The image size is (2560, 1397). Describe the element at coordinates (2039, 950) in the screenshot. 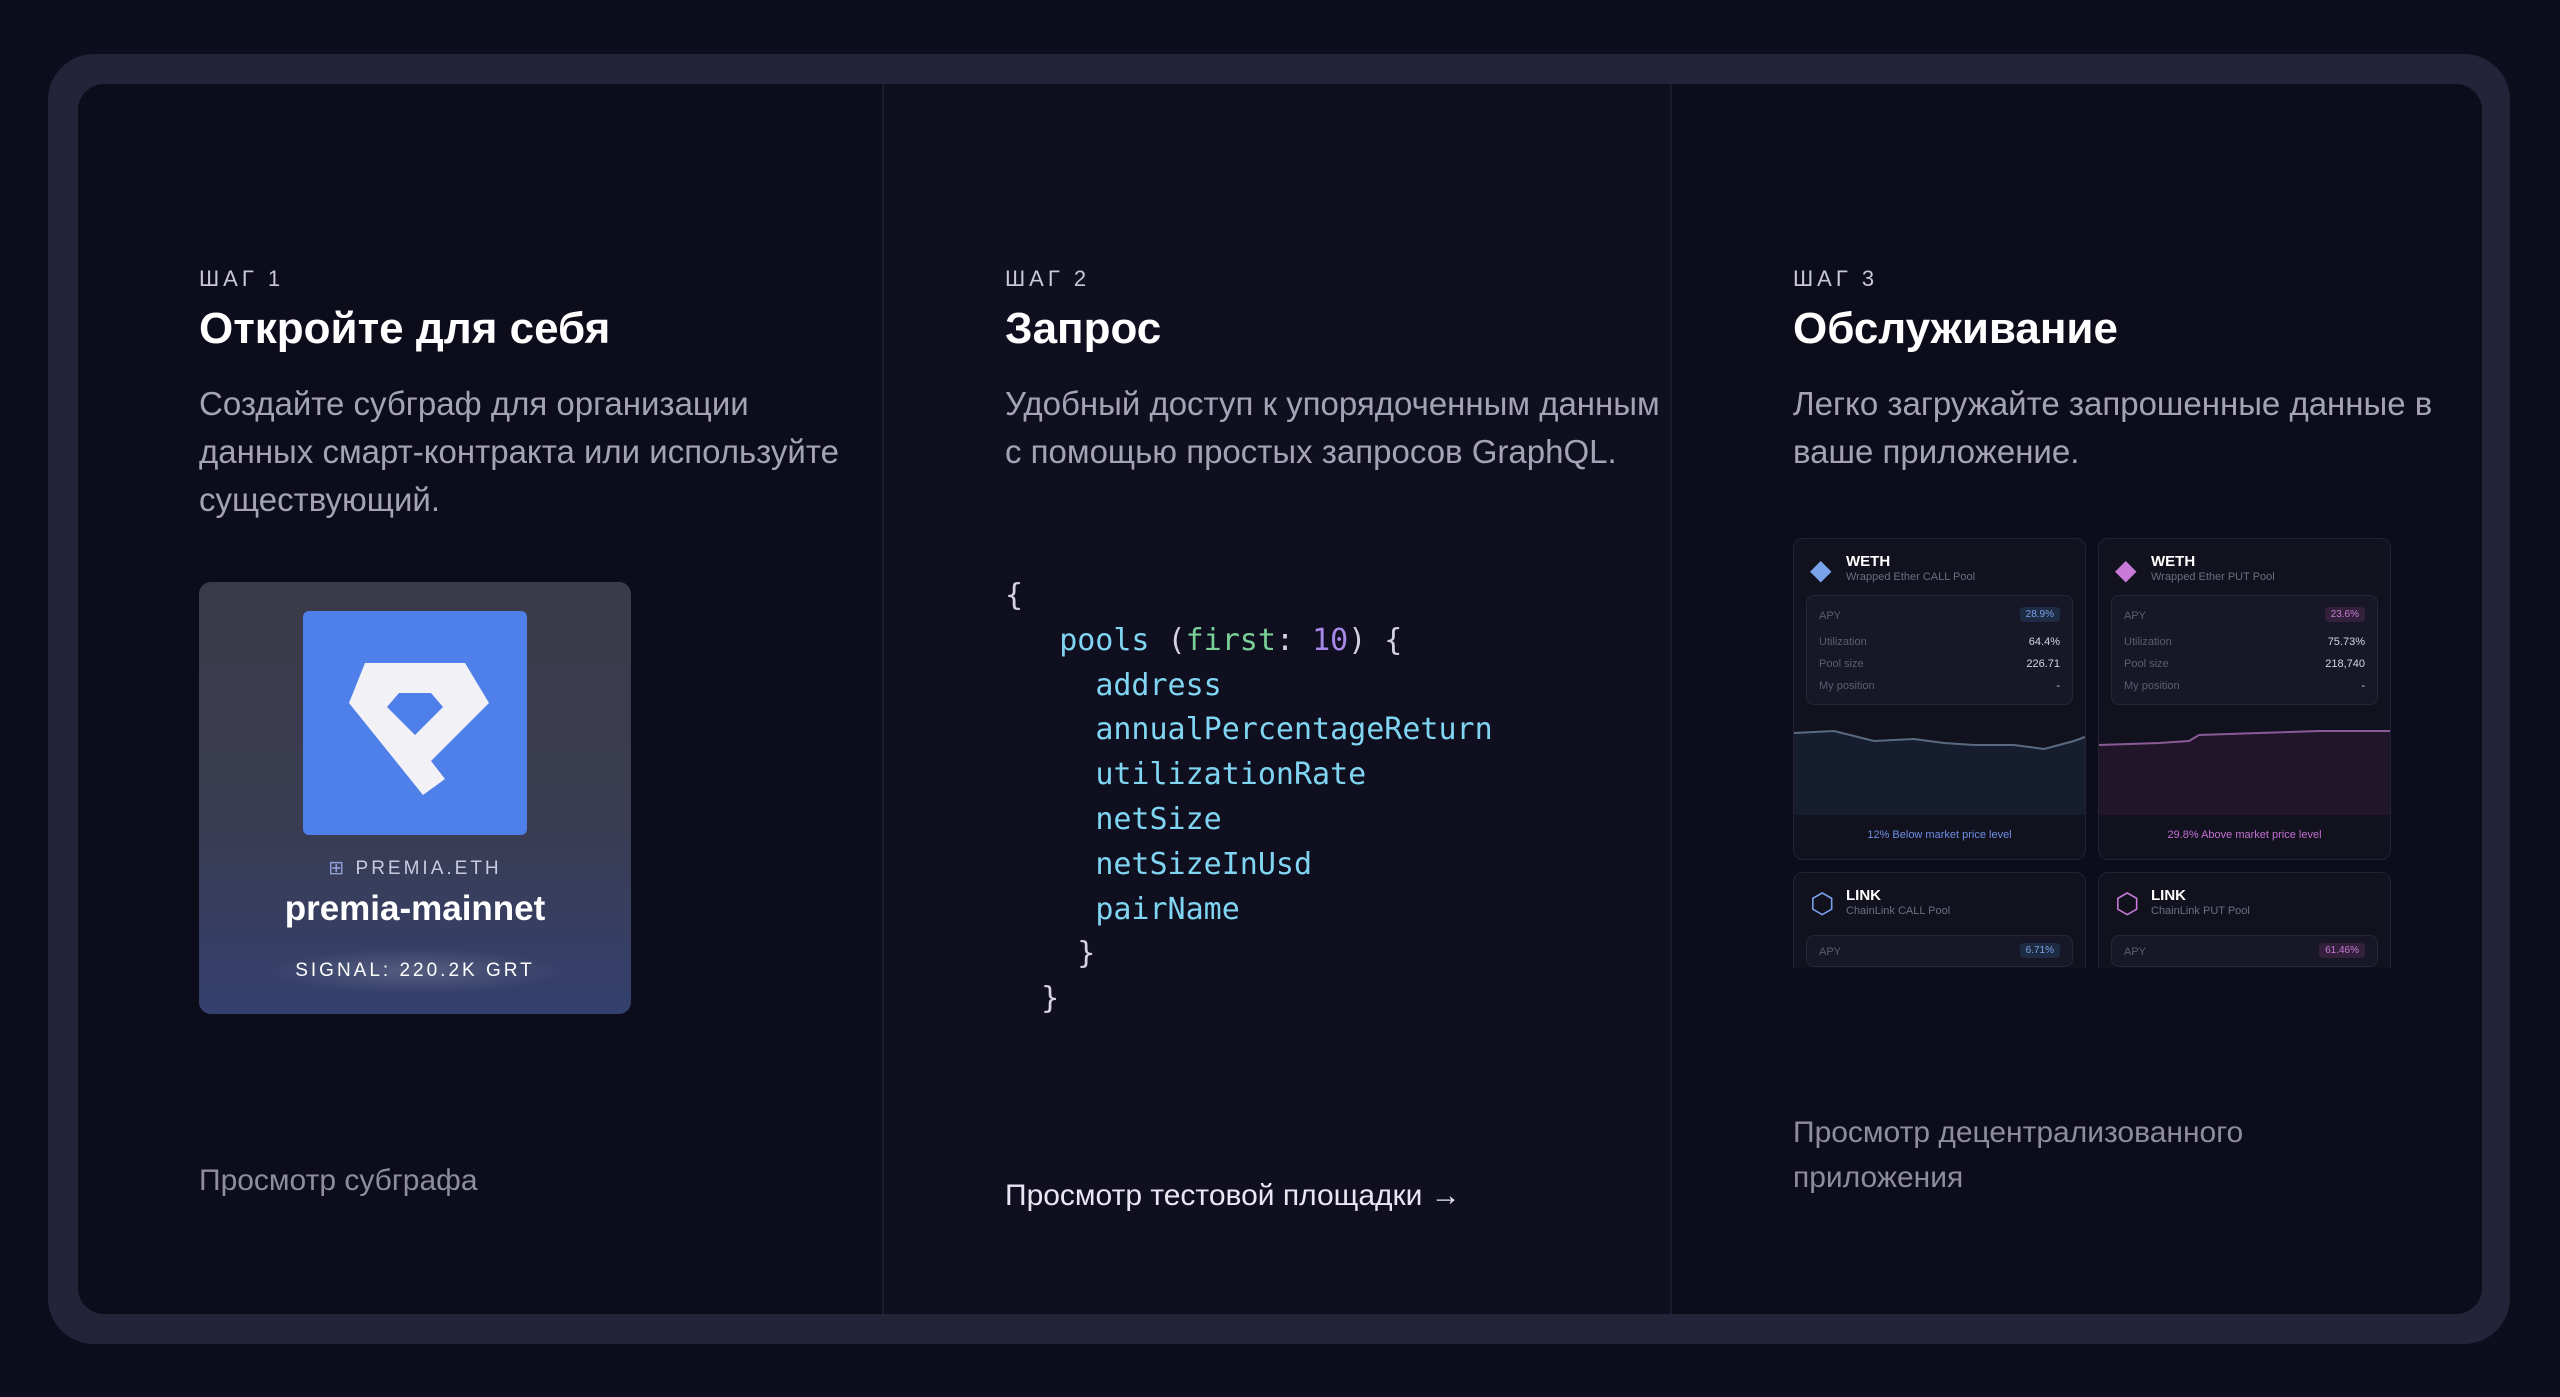

I see `apy-badge: 6.71%` at that location.